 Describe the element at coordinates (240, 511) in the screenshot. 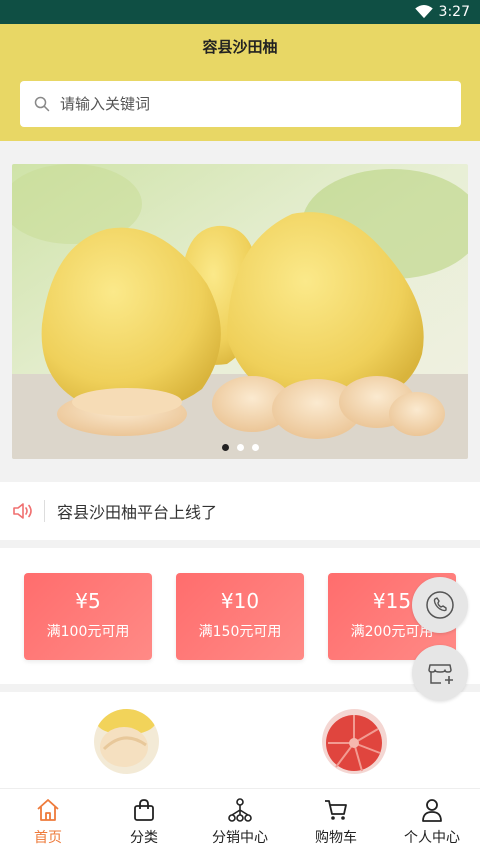

I see `announcement-bar: 容县沙田柚平台上线了` at that location.